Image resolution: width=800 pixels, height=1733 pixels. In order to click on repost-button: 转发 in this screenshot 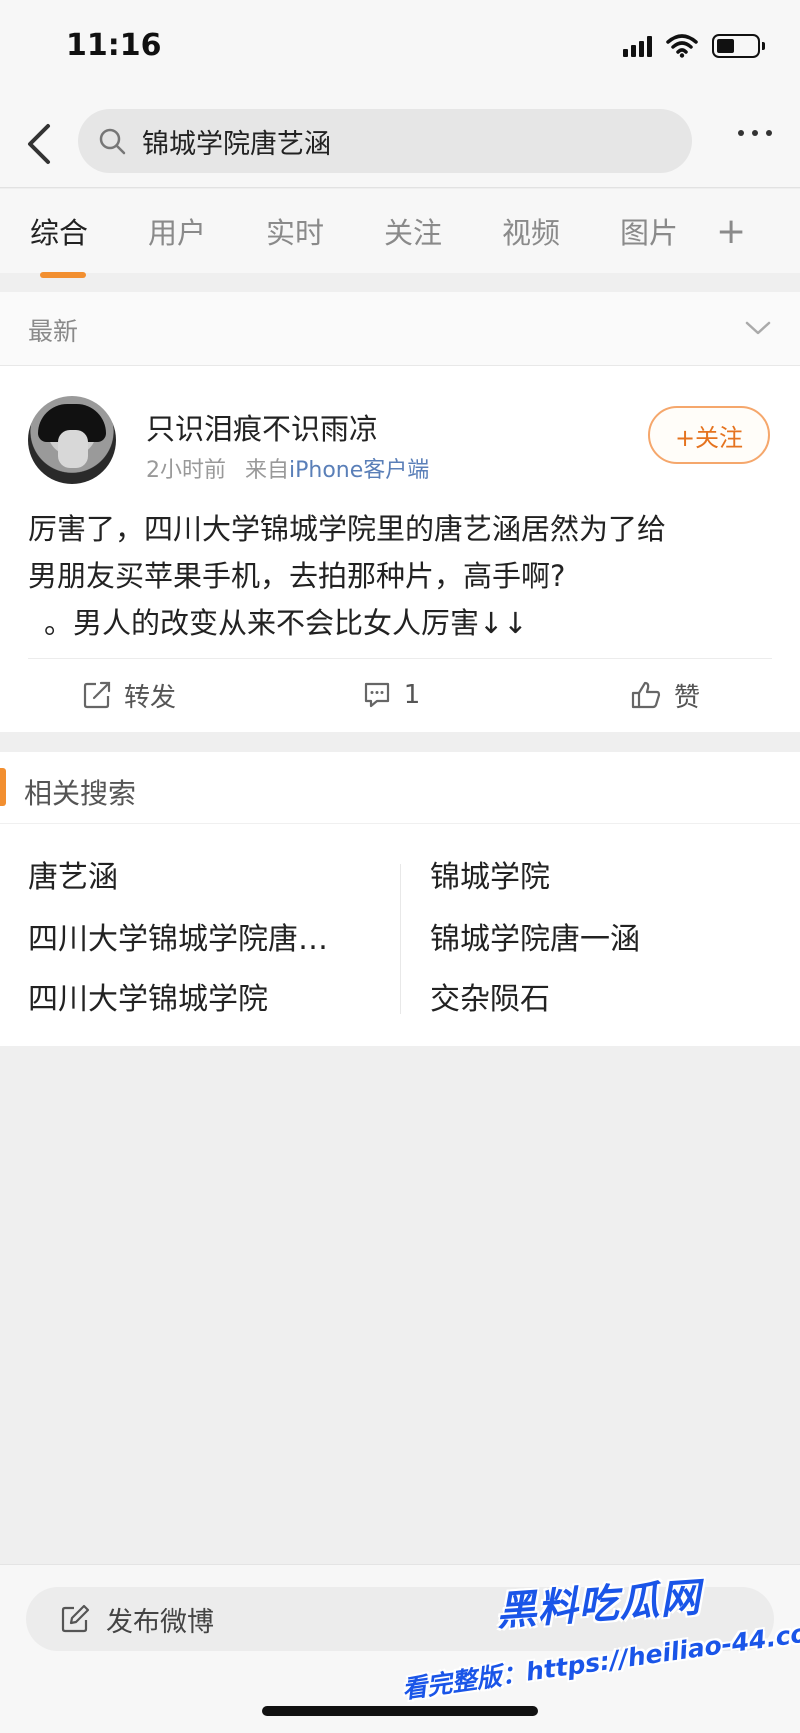, I will do `click(144, 695)`.